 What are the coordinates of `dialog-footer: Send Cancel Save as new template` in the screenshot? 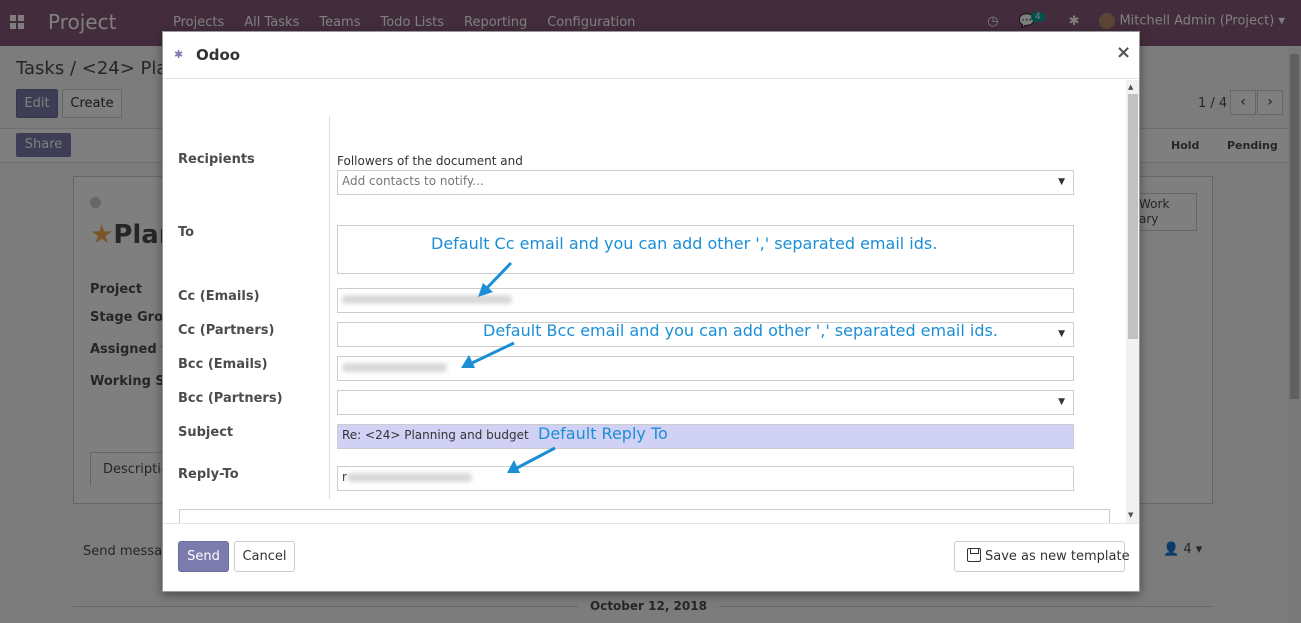 It's located at (651, 557).